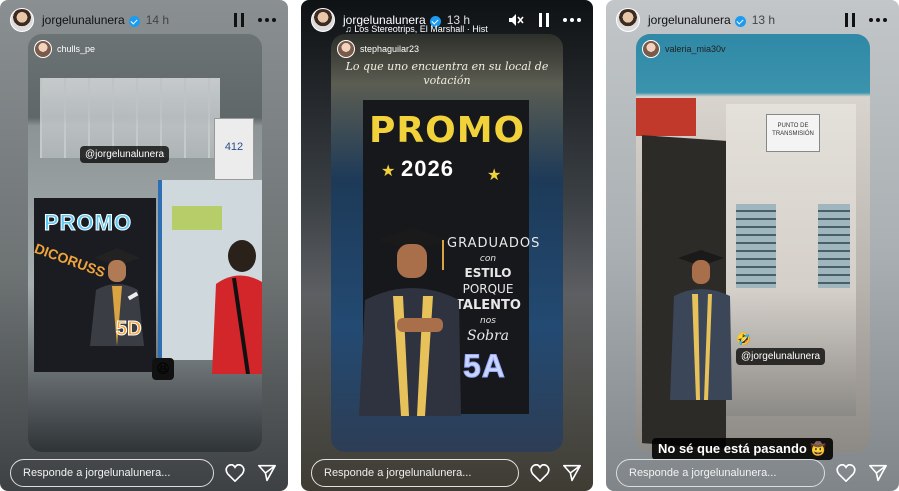  What do you see at coordinates (793, 133) in the screenshot?
I see `room-sign: PUNTO DE TRANSMISIÓN` at bounding box center [793, 133].